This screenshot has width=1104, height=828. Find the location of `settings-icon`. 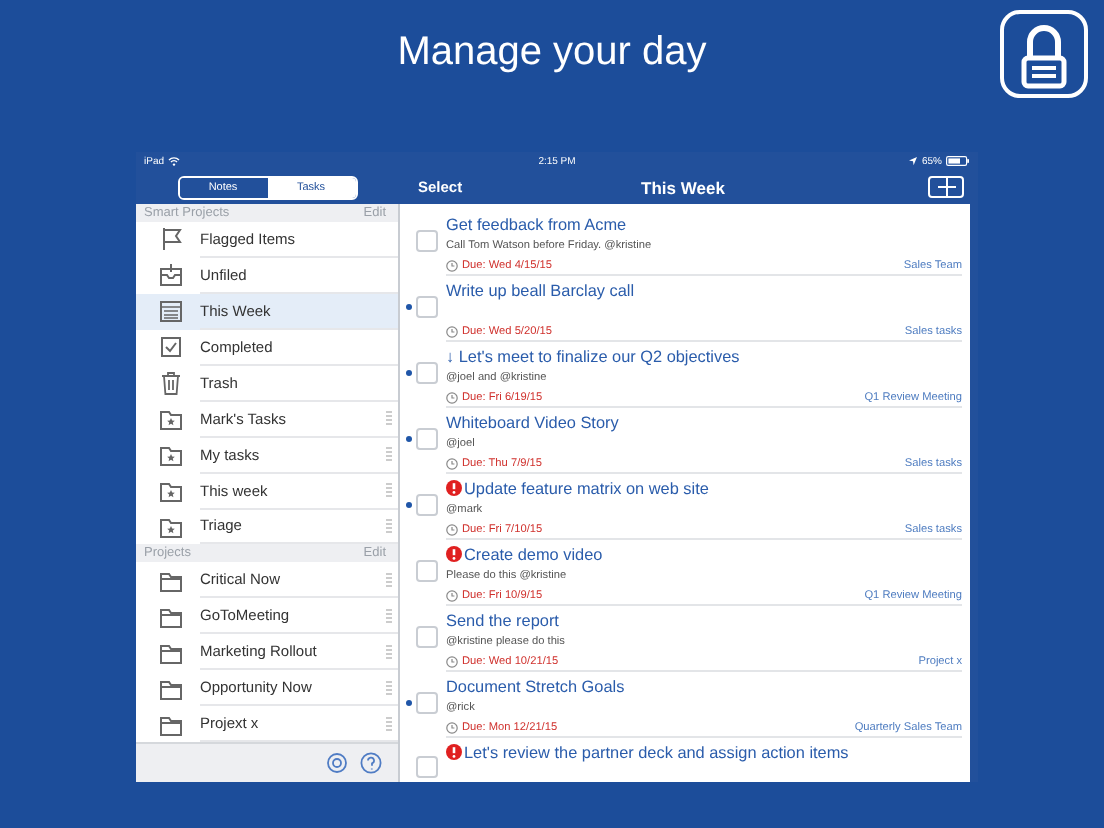

settings-icon is located at coordinates (337, 763).